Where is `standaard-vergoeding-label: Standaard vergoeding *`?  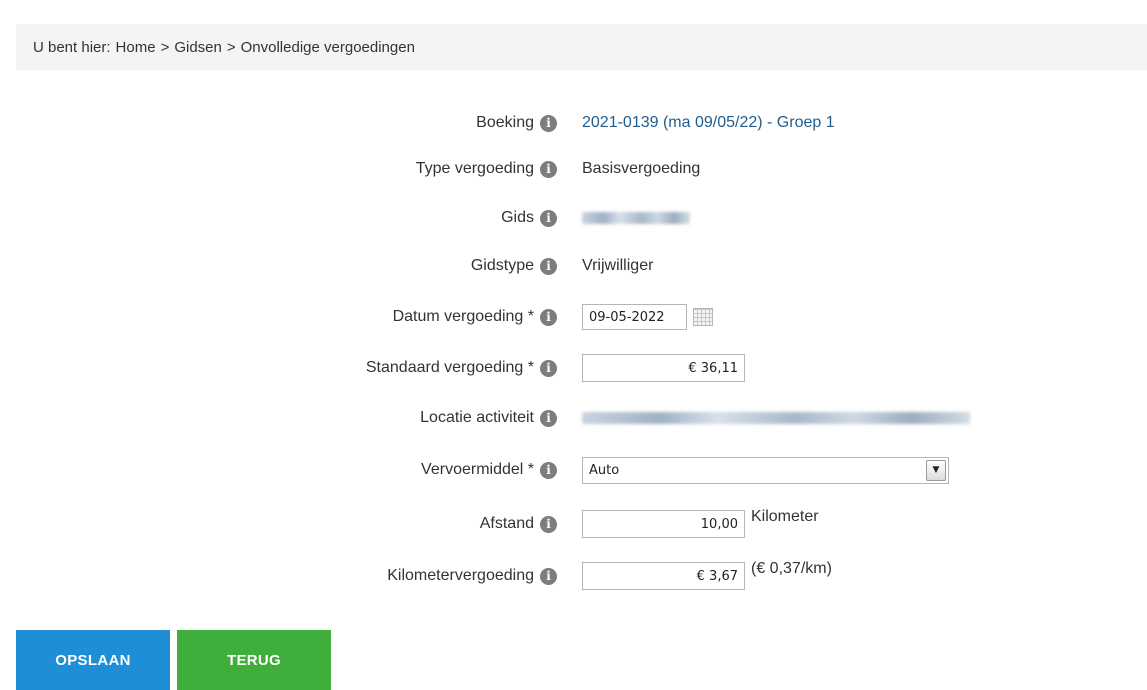 standaard-vergoeding-label: Standaard vergoeding * is located at coordinates (449, 367).